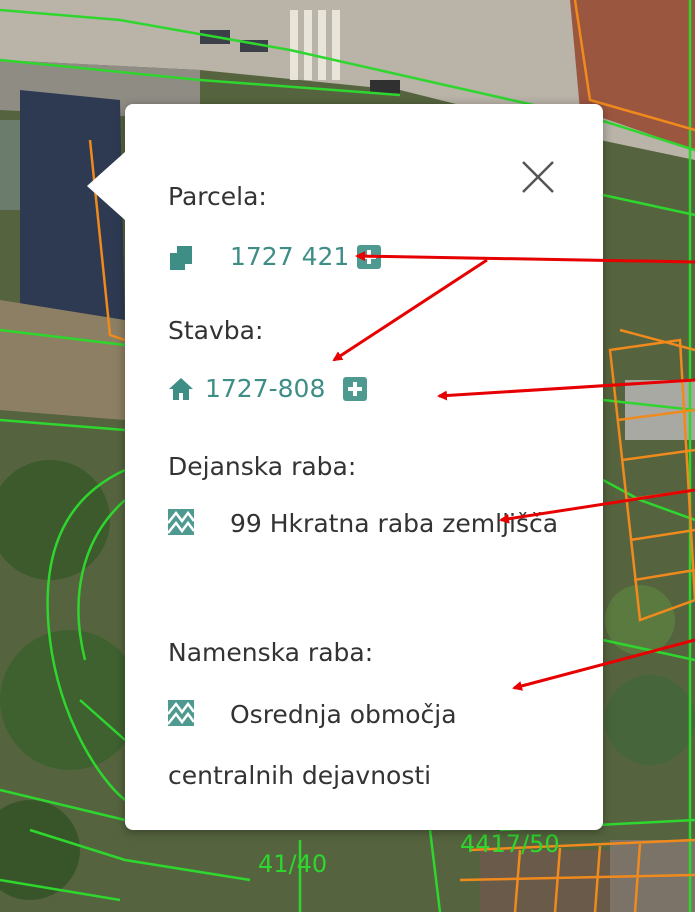 The height and width of the screenshot is (912, 695). What do you see at coordinates (181, 388) in the screenshot?
I see `house-icon` at bounding box center [181, 388].